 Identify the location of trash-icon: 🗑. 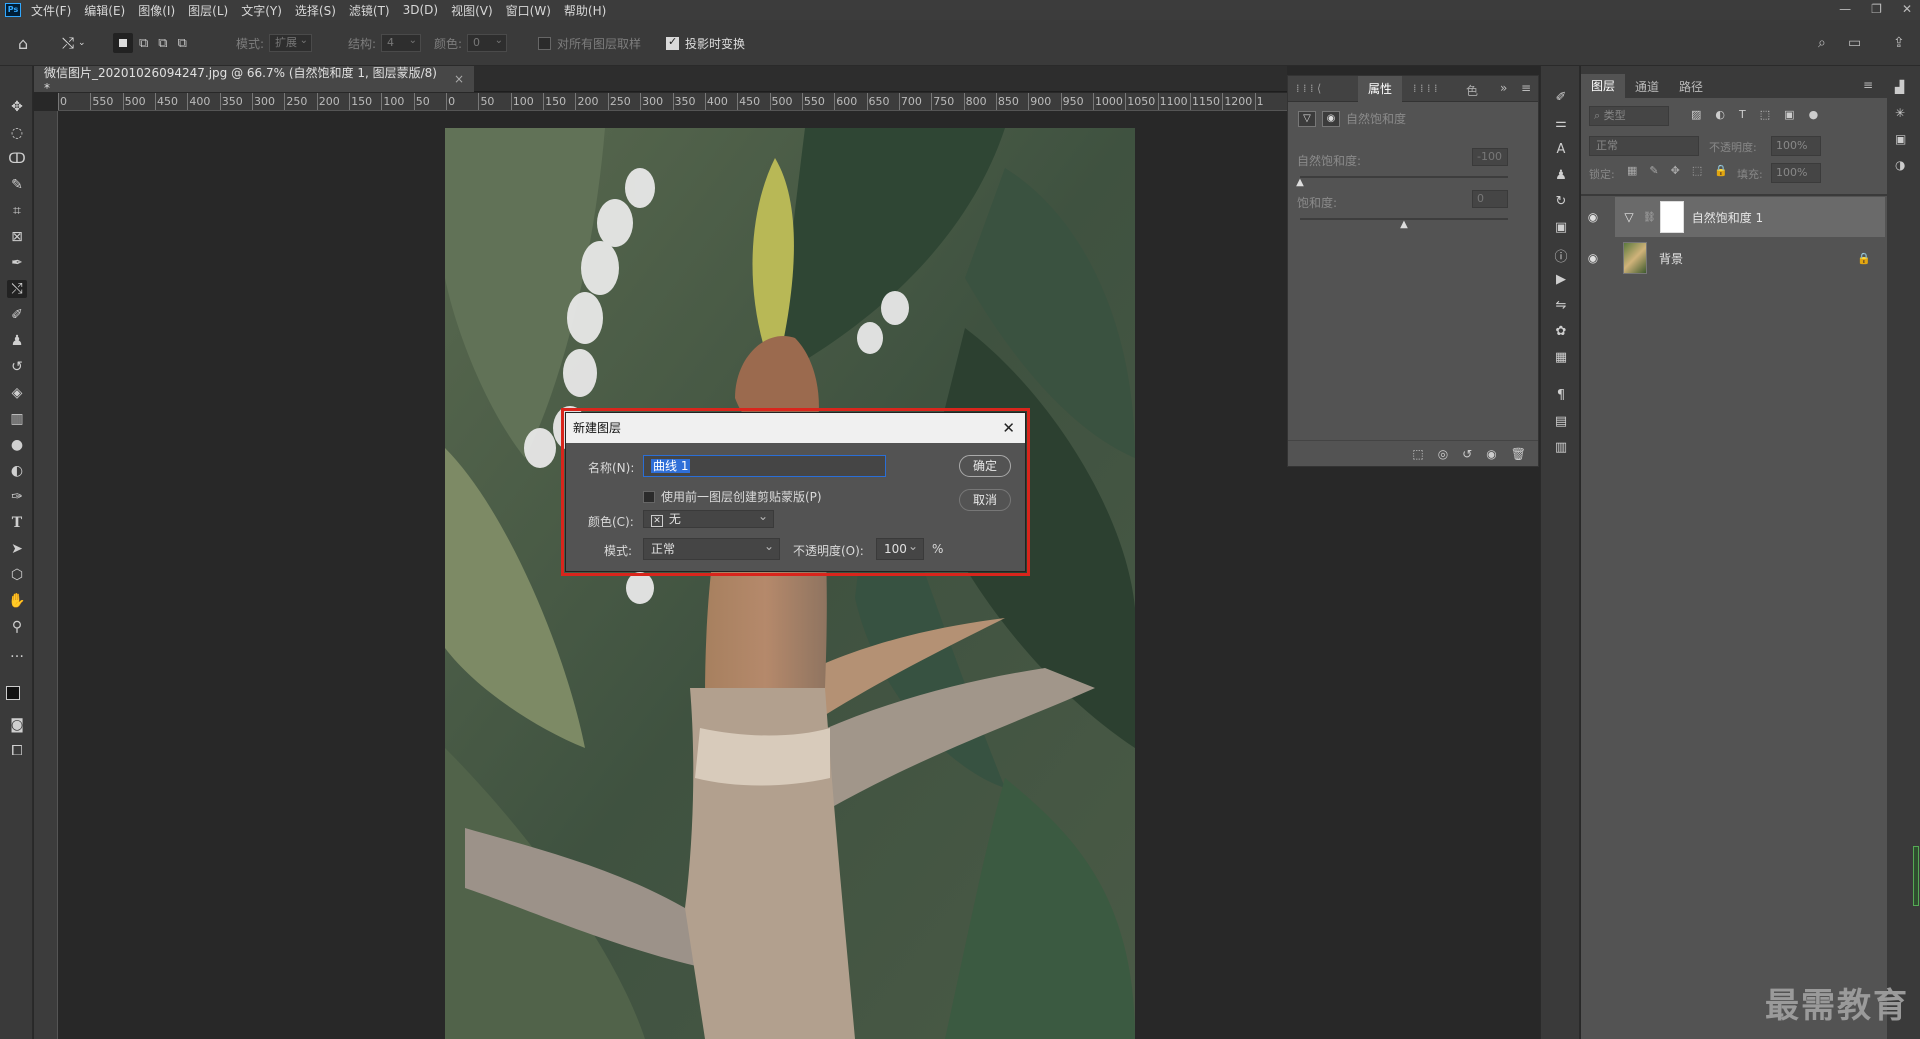
(1518, 454).